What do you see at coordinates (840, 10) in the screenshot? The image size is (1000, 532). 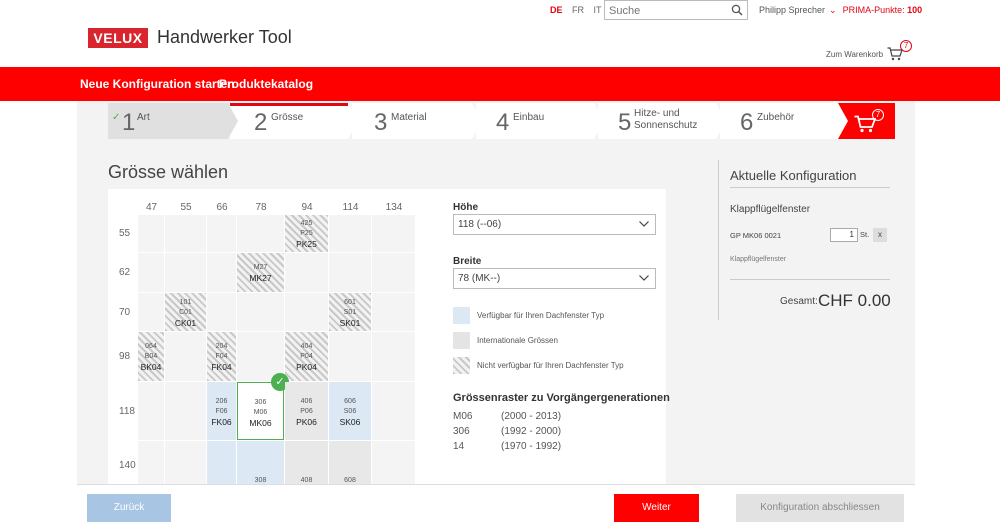 I see `user-menu: Philipp Sprecher ⌄ PRIMA-Punkte: 100` at bounding box center [840, 10].